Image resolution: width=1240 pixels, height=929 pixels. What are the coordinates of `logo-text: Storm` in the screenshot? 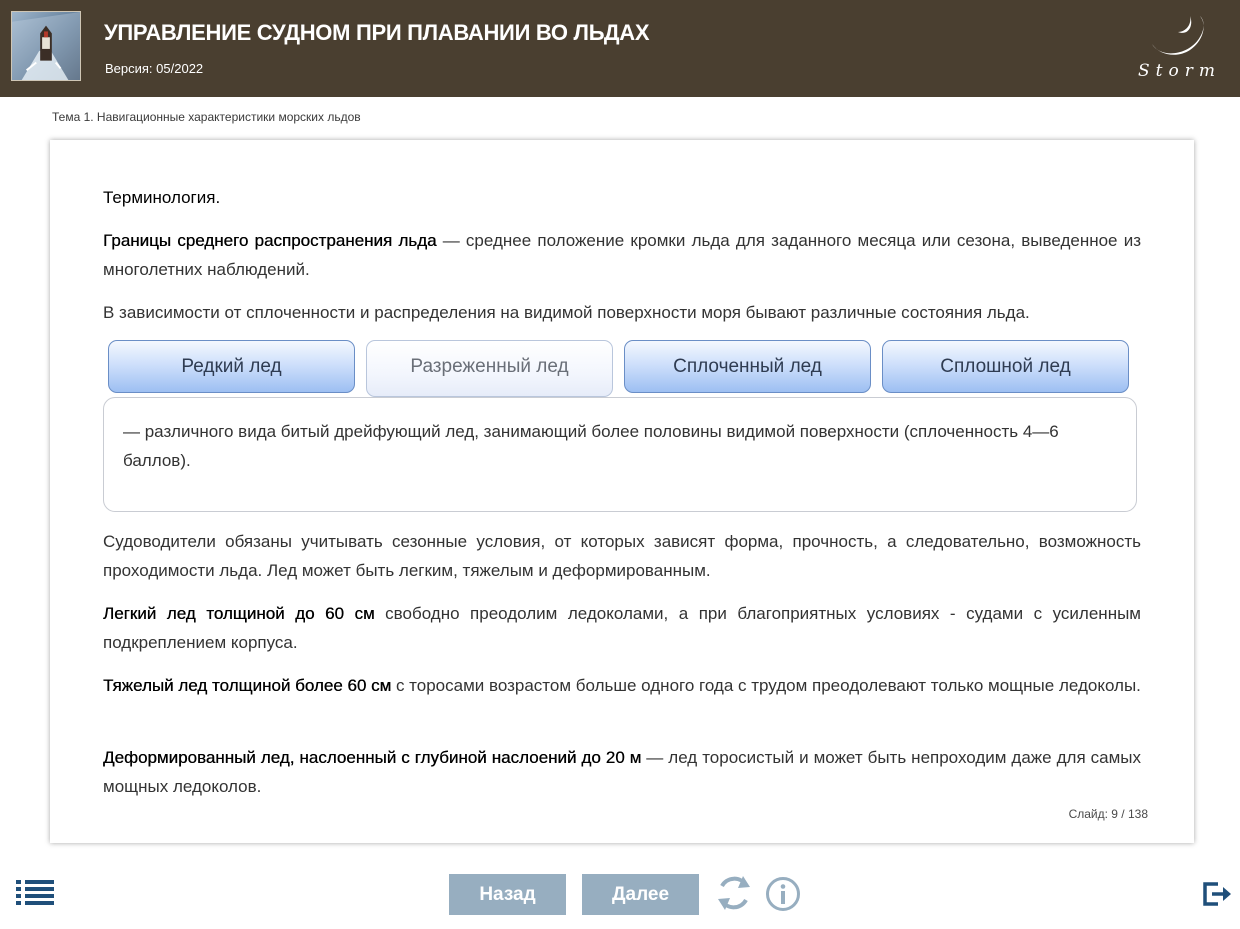 It's located at (1179, 71).